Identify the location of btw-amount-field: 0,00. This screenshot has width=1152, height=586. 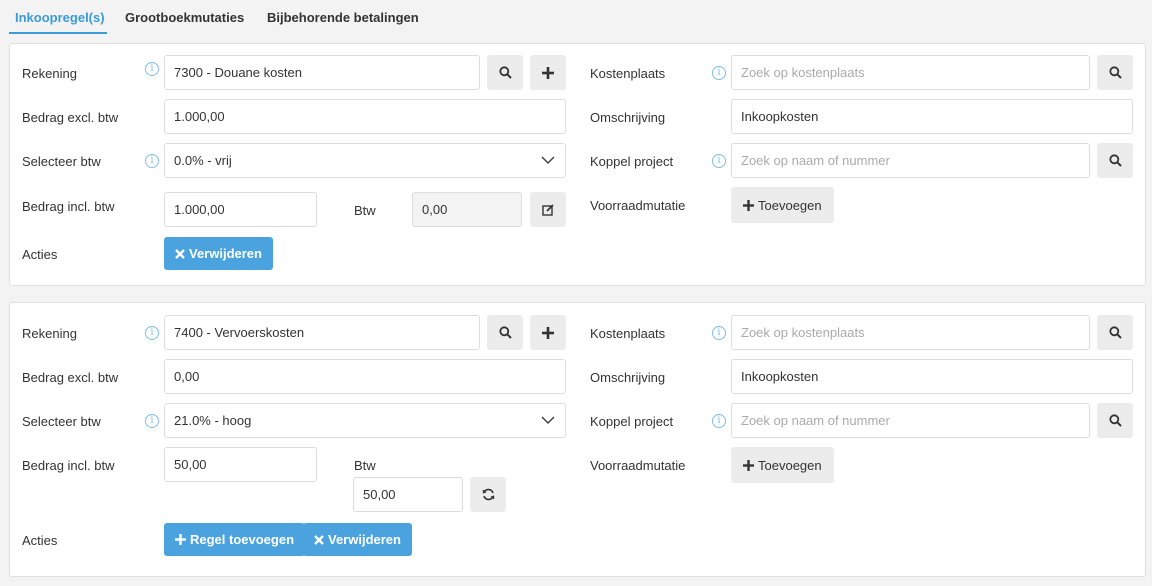
(467, 209).